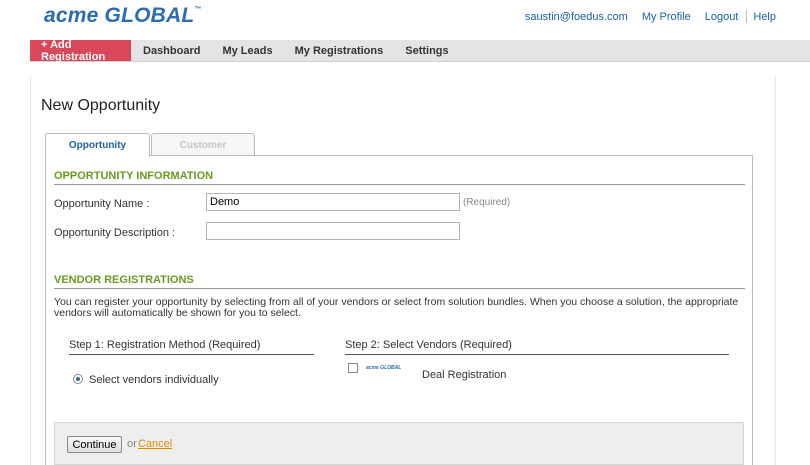 The image size is (810, 465). Describe the element at coordinates (119, 15) in the screenshot. I see `logo-text: acme GLOBAL` at that location.